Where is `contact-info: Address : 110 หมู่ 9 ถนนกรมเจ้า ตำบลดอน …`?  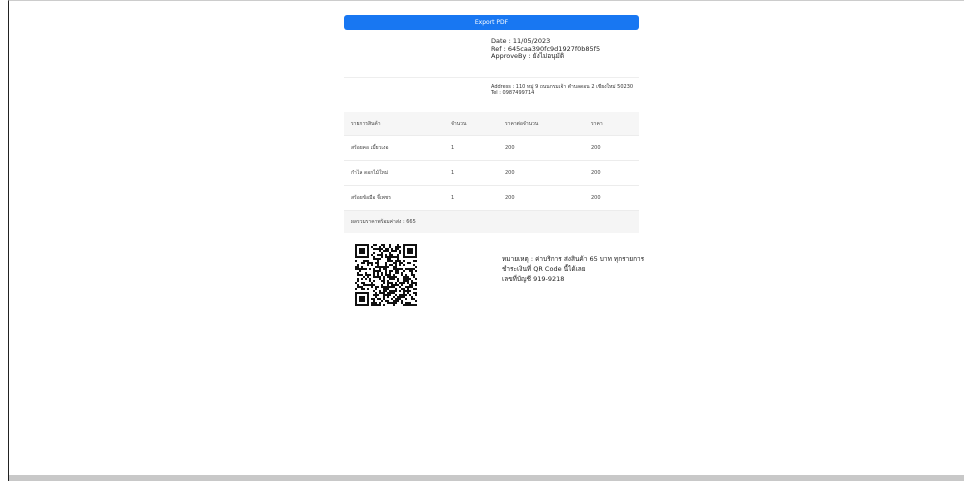
contact-info: Address : 110 หมู่ 9 ถนนกรมเจ้า ตำบลดอน … is located at coordinates (568, 90).